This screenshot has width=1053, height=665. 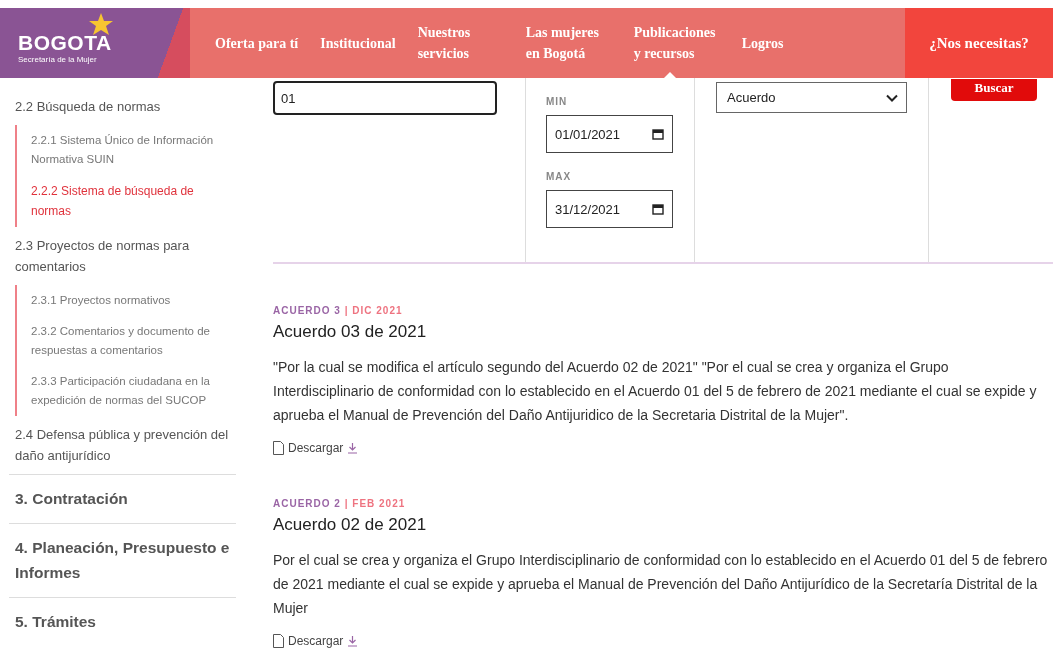 What do you see at coordinates (350, 332) in the screenshot?
I see `document-title: Acuerdo 03 de 2021` at bounding box center [350, 332].